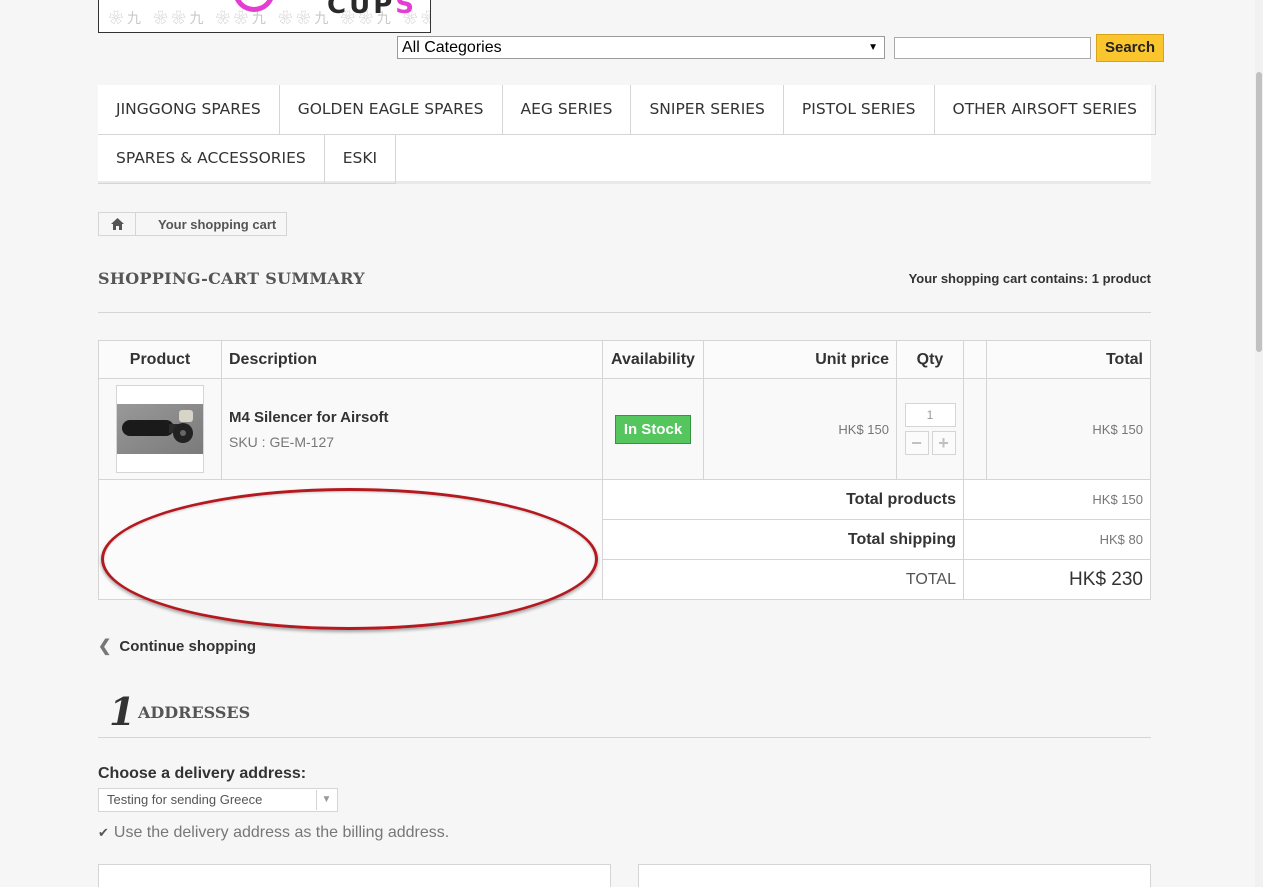  I want to click on menu-item-eski: ESKI, so click(360, 159).